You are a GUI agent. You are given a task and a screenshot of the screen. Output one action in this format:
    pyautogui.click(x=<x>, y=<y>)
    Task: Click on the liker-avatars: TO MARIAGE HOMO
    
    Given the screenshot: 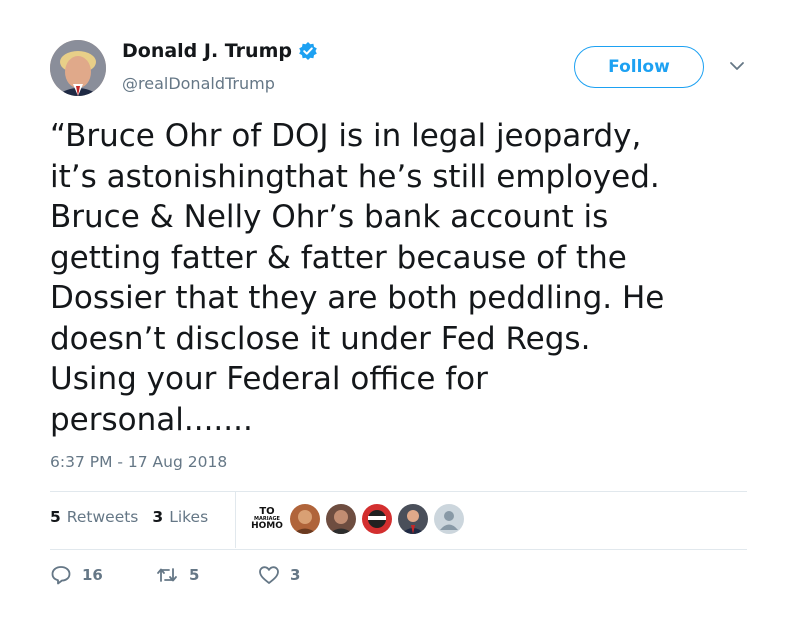 What is the action you would take?
    pyautogui.click(x=359, y=519)
    